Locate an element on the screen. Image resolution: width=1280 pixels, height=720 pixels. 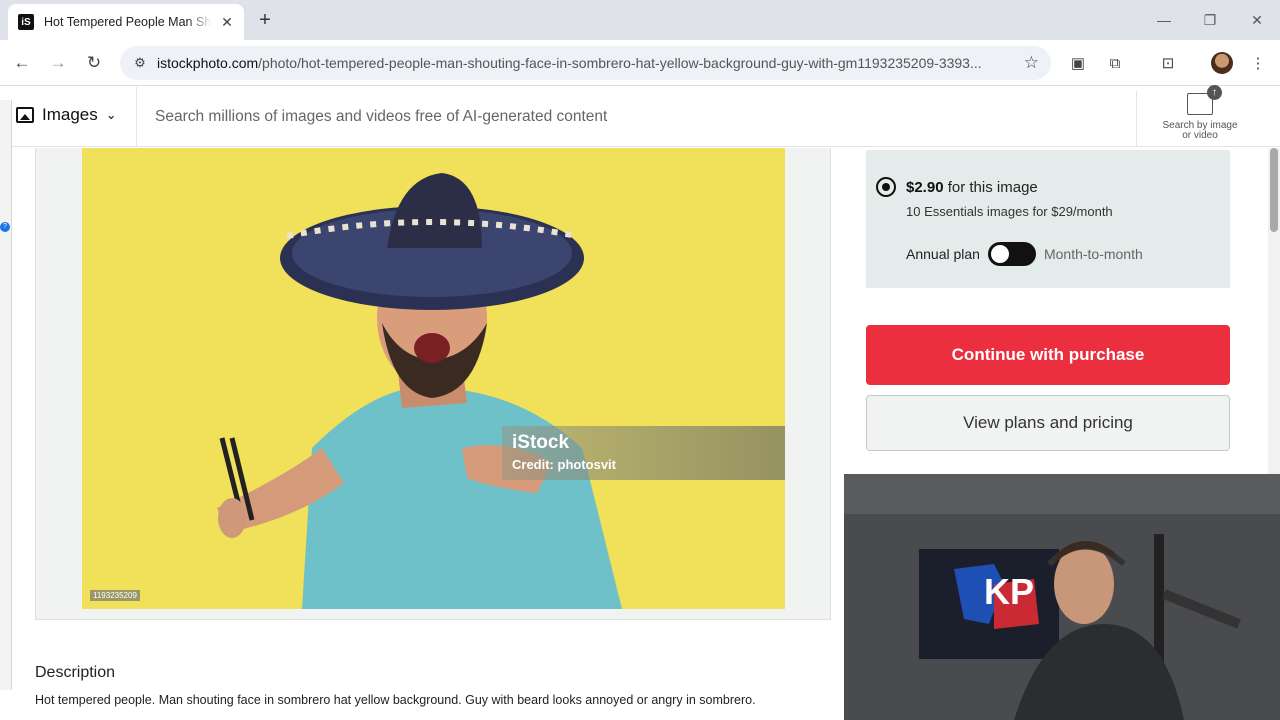
svg-text: KP is located at coordinates (1009, 591).